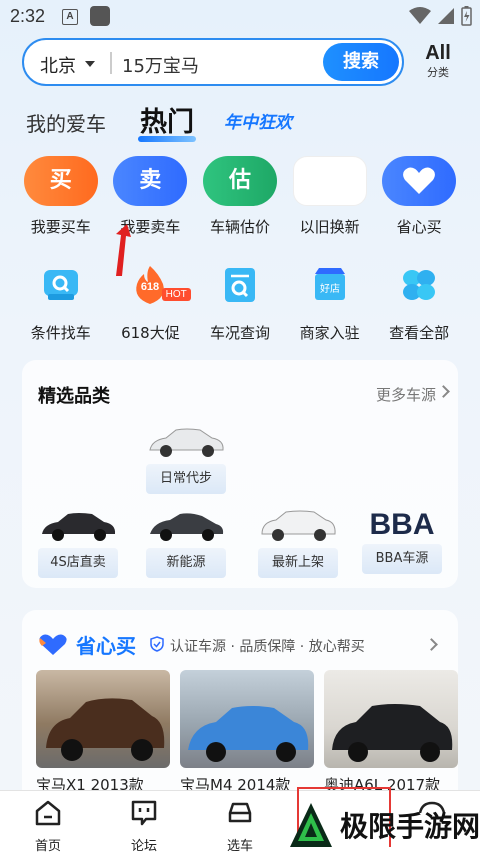  Describe the element at coordinates (239, 285) in the screenshot. I see `report-search-icon` at that location.